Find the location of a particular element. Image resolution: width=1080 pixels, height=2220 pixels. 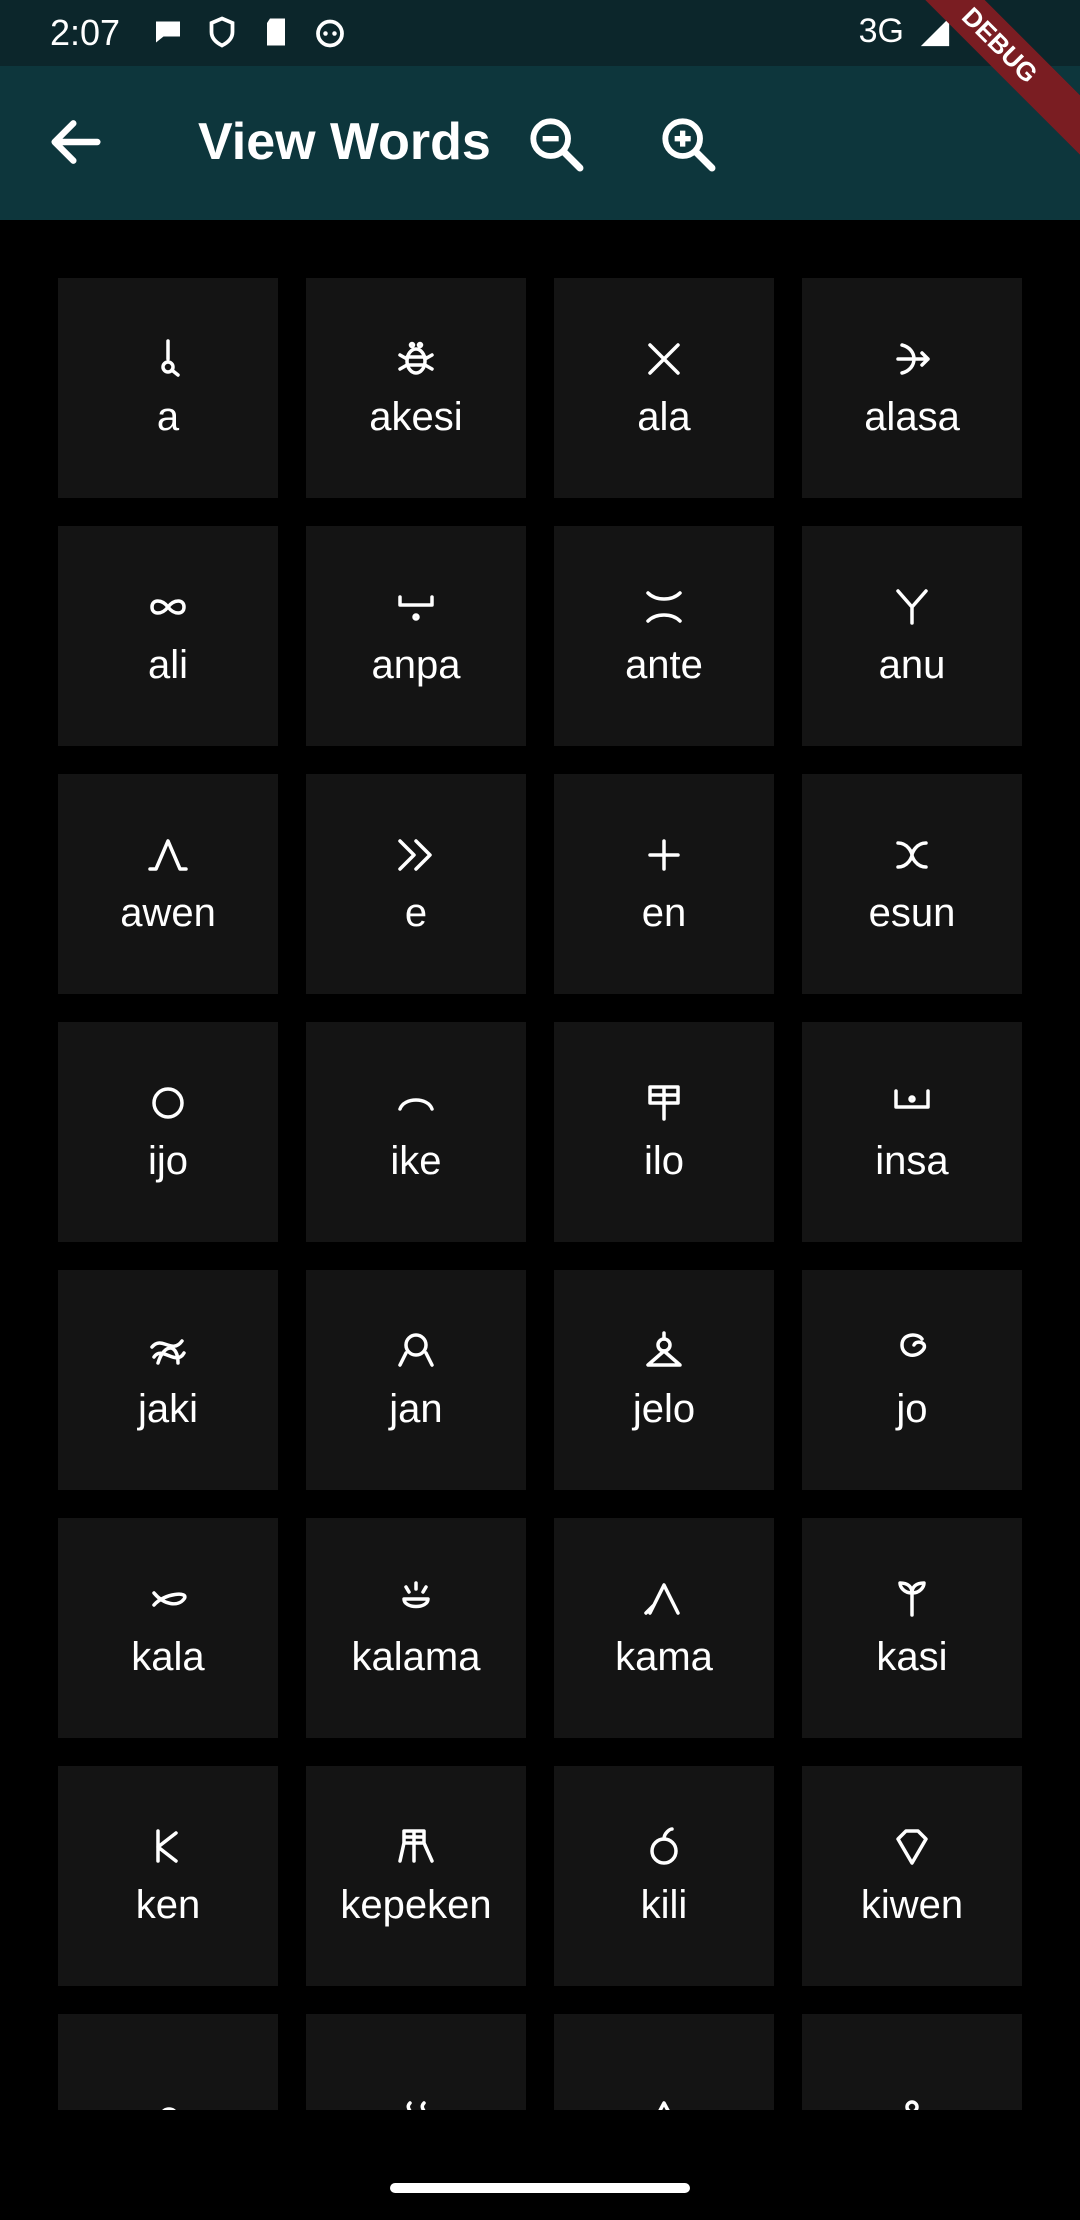

word-label: kepeken is located at coordinates (416, 1905).